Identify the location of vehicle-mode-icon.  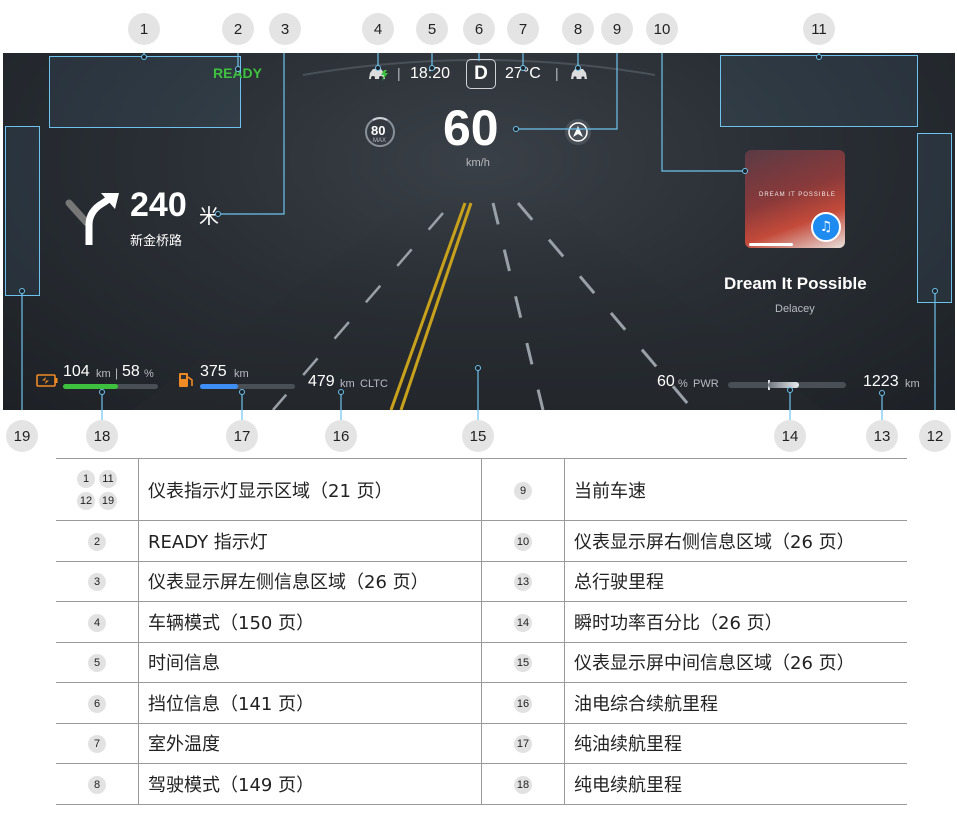
(378, 75).